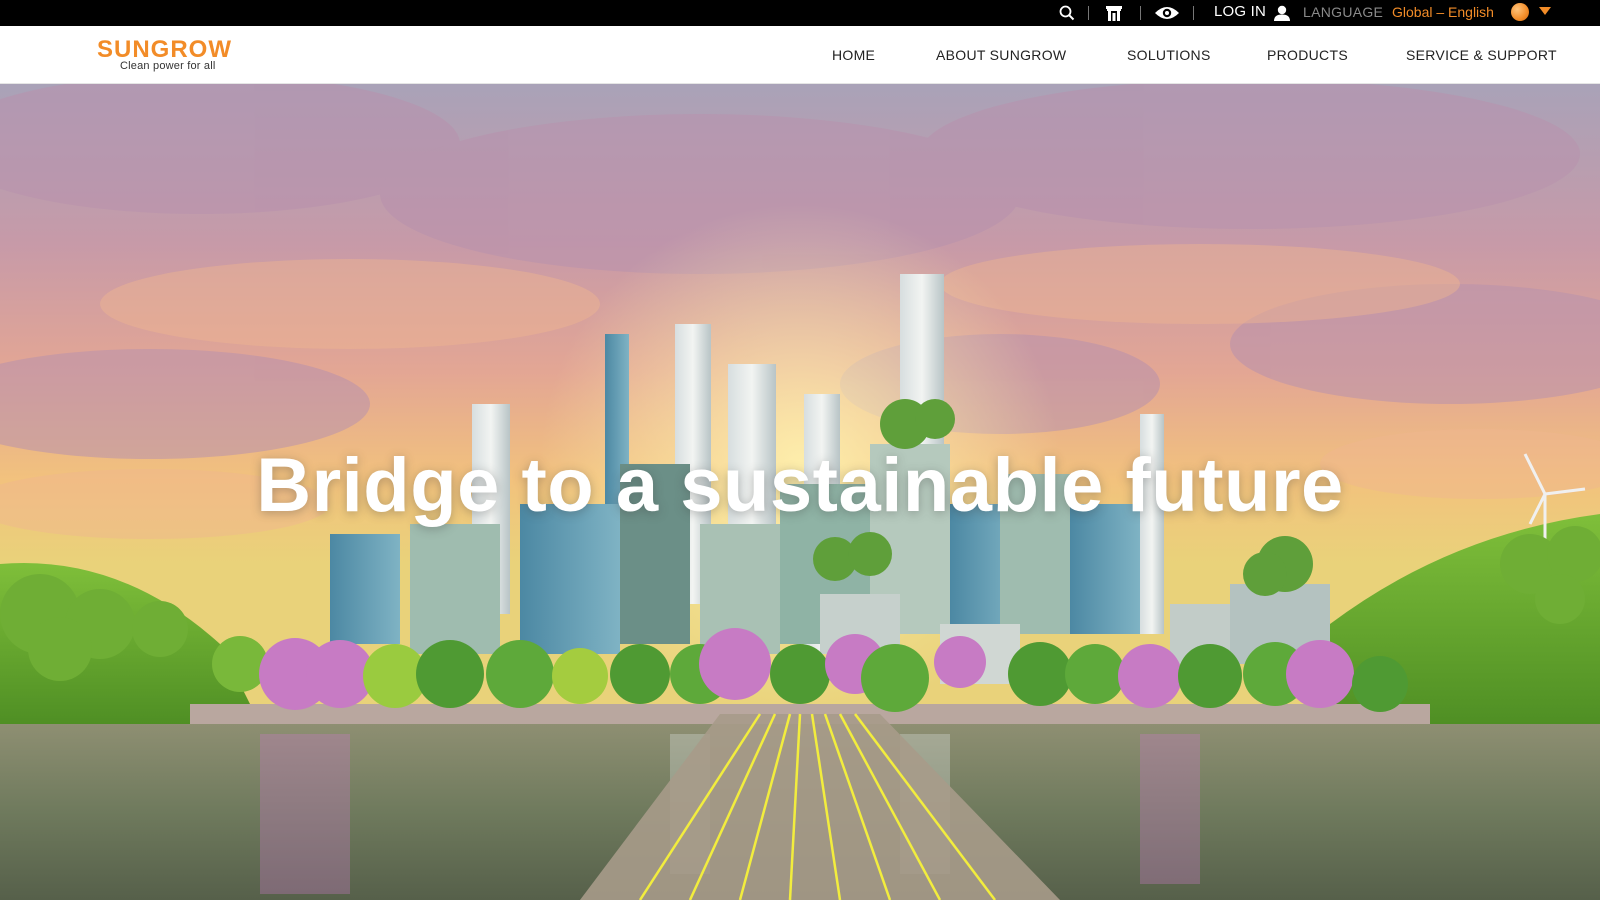 The height and width of the screenshot is (900, 1600). What do you see at coordinates (1001, 55) in the screenshot?
I see `nav-item-about-sungrow: ABOUT SUNGROW` at bounding box center [1001, 55].